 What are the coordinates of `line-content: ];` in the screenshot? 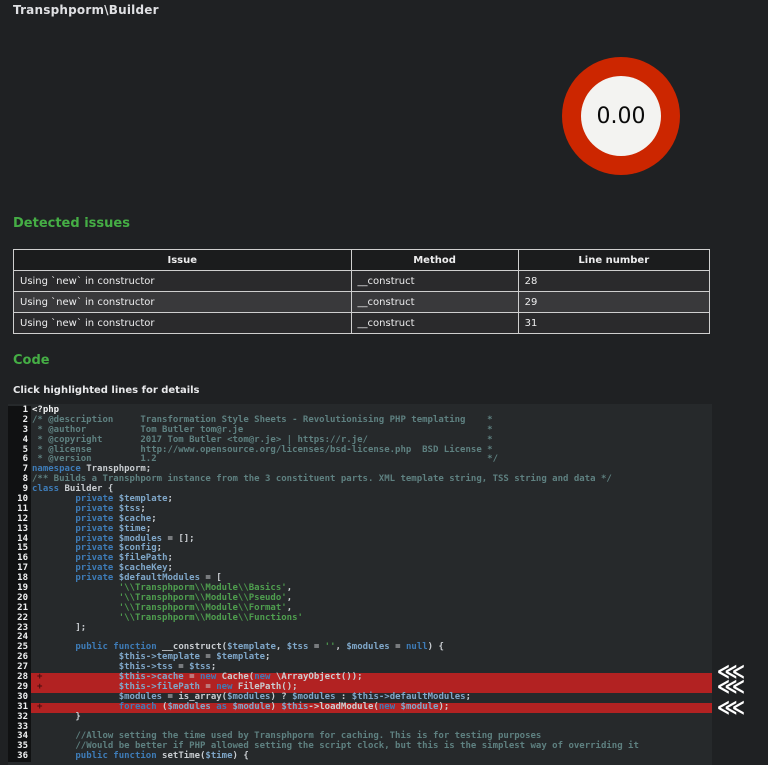 It's located at (59, 627).